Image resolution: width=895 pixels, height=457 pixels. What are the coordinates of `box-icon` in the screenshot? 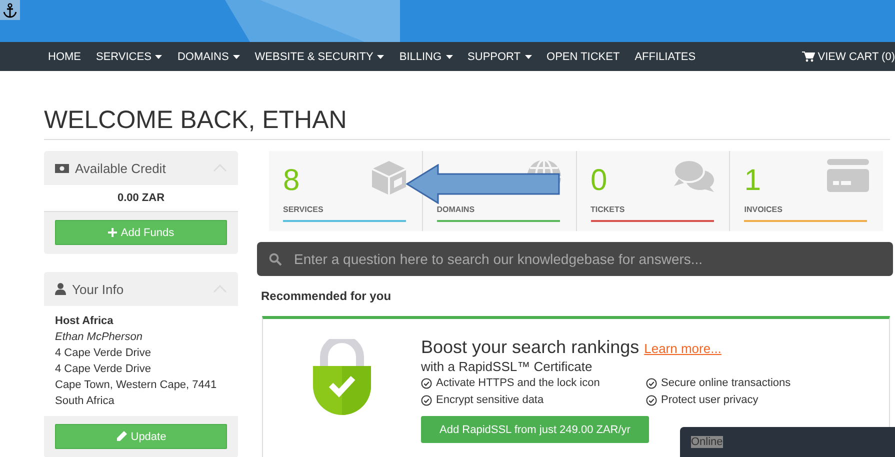 It's located at (389, 178).